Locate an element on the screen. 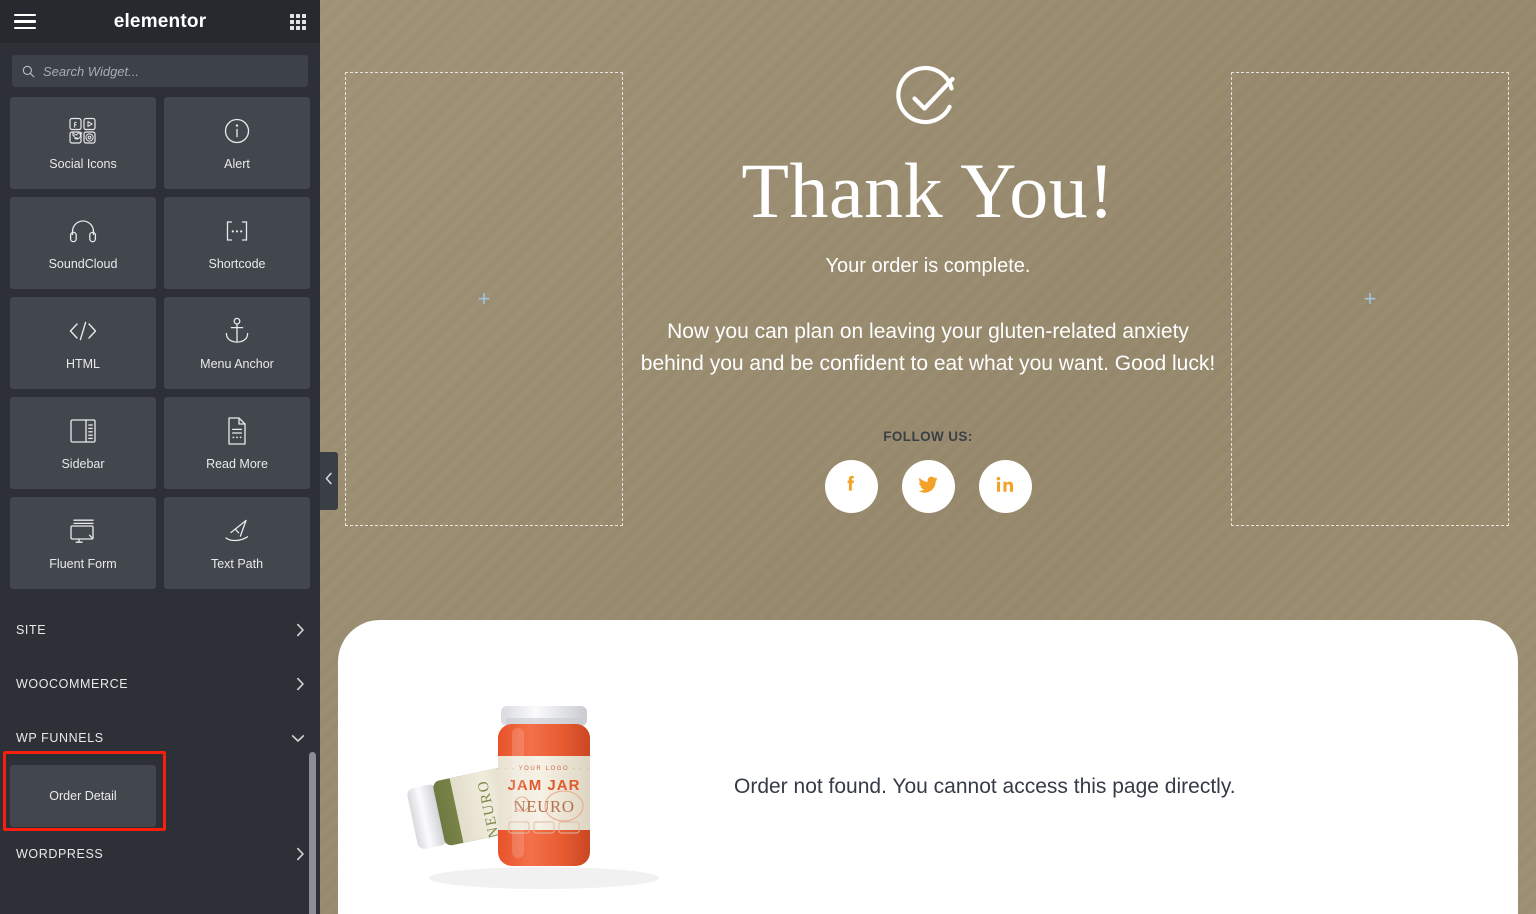  chevron-left-icon is located at coordinates (329, 481).